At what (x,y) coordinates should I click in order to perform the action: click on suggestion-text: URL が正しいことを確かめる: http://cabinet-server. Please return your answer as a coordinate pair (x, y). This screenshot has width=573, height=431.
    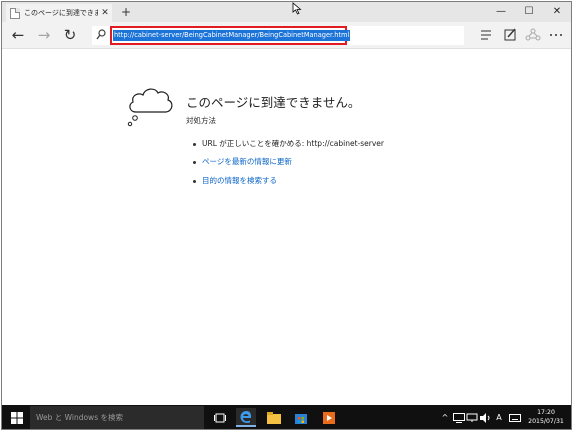
    Looking at the image, I should click on (293, 143).